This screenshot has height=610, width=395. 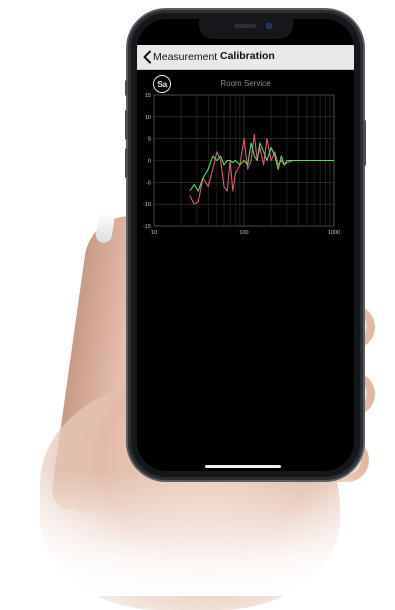 I want to click on y-tick-label: -5, so click(x=148, y=183).